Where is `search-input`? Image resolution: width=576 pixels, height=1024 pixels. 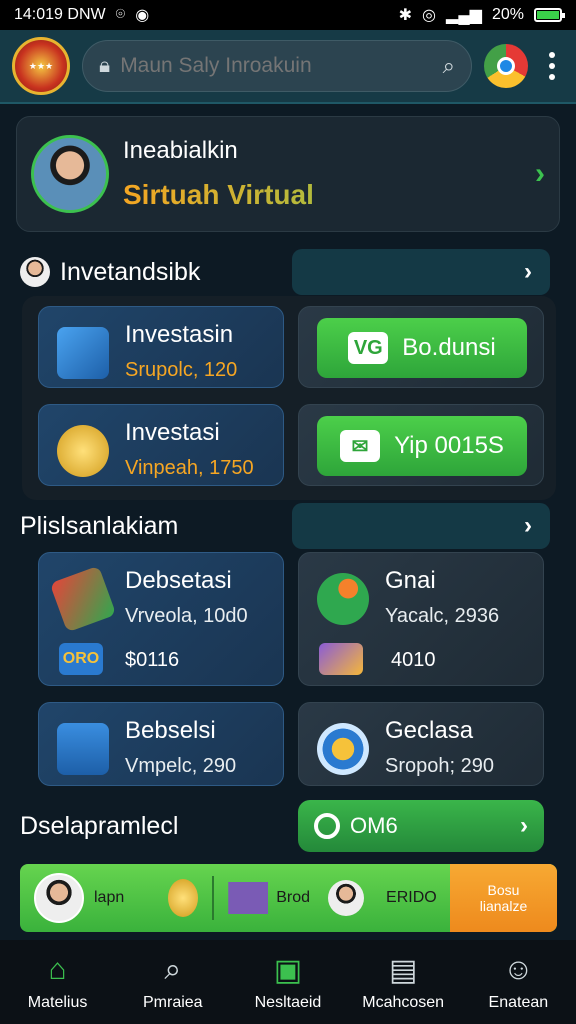 search-input is located at coordinates (276, 66).